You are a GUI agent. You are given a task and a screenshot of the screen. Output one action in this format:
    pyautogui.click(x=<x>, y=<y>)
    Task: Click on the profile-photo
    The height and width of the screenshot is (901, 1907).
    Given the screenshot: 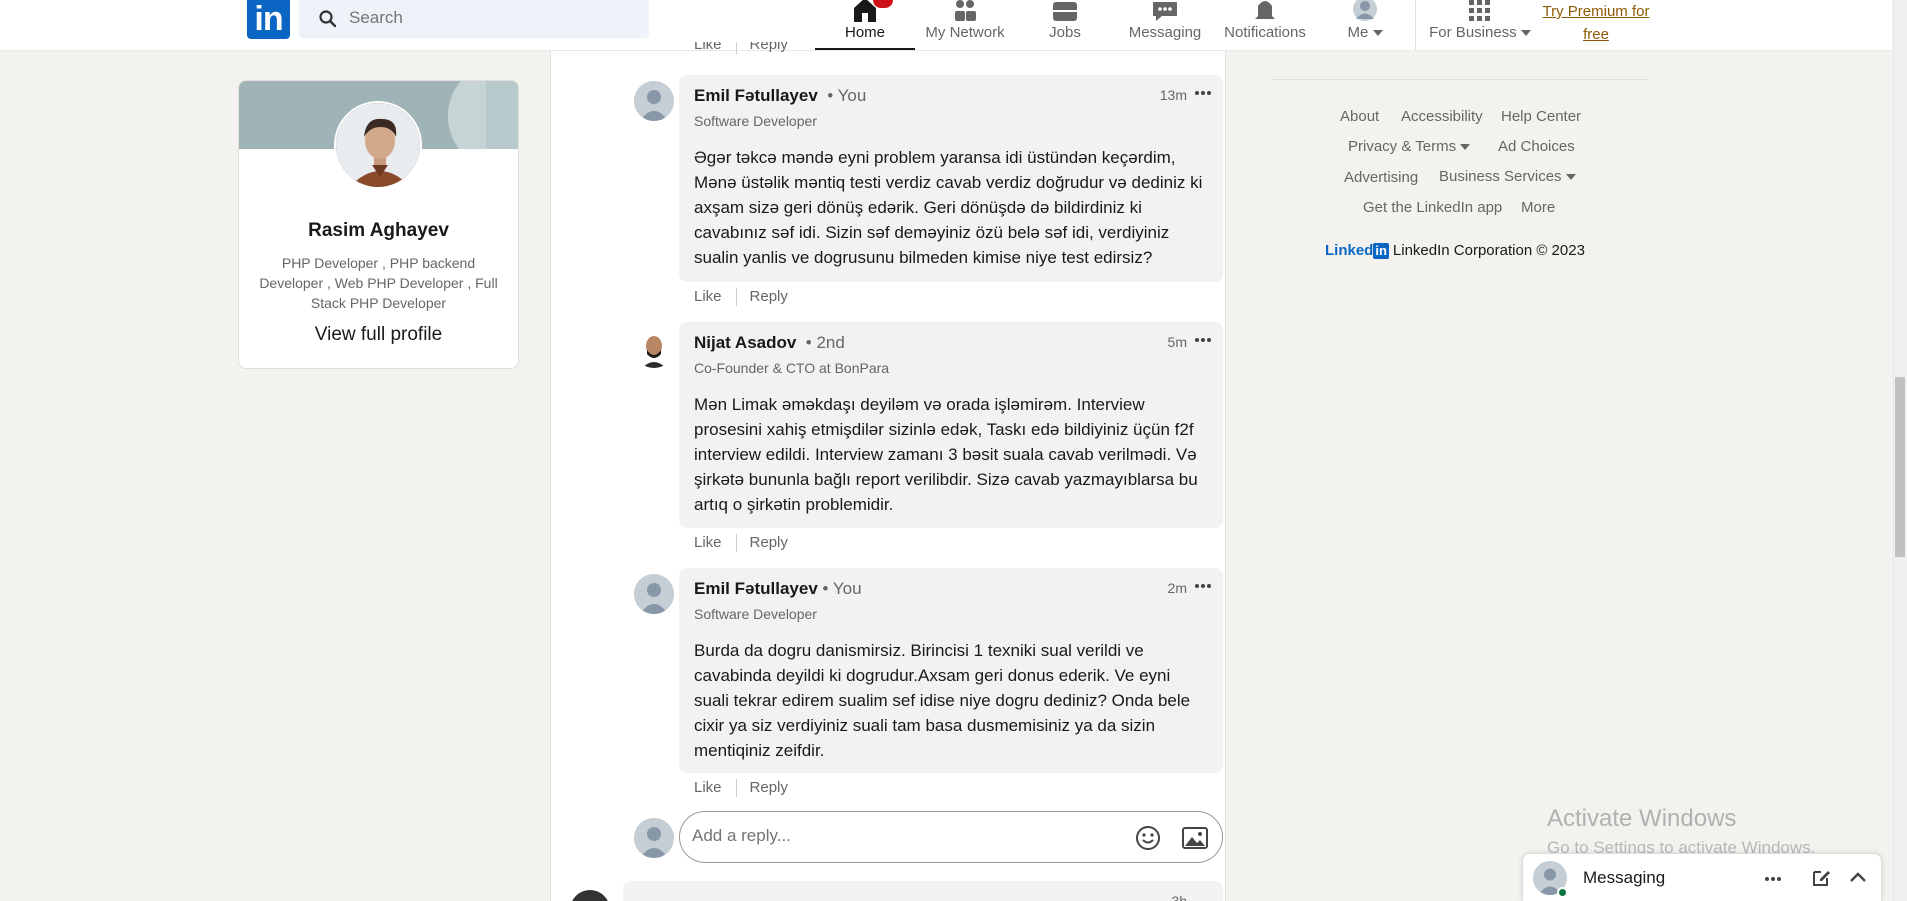 What is the action you would take?
    pyautogui.click(x=378, y=145)
    